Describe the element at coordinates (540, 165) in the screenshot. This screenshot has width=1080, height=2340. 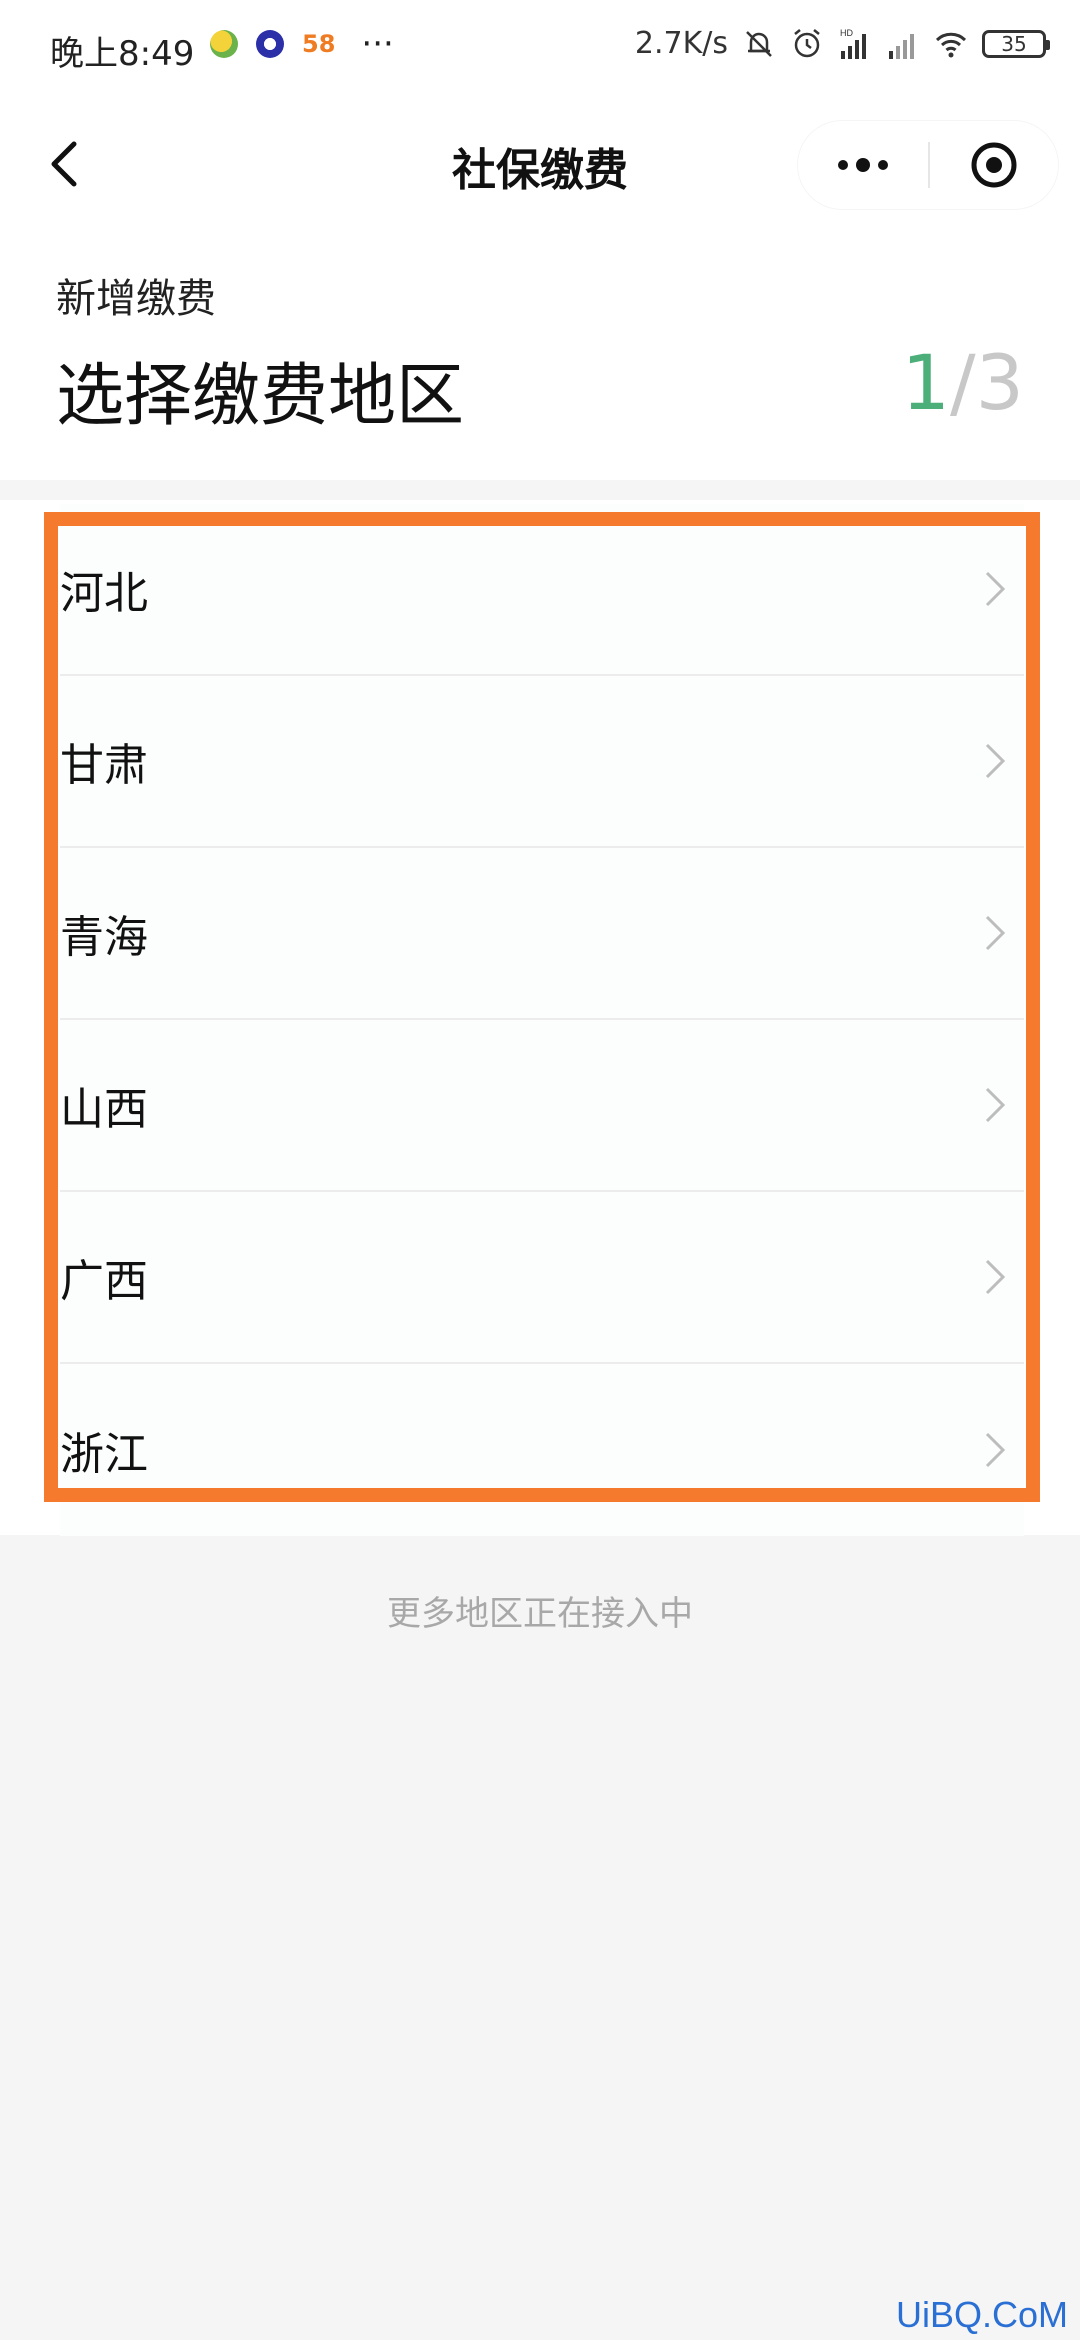
I see `nav-bar: 社保缴费` at that location.